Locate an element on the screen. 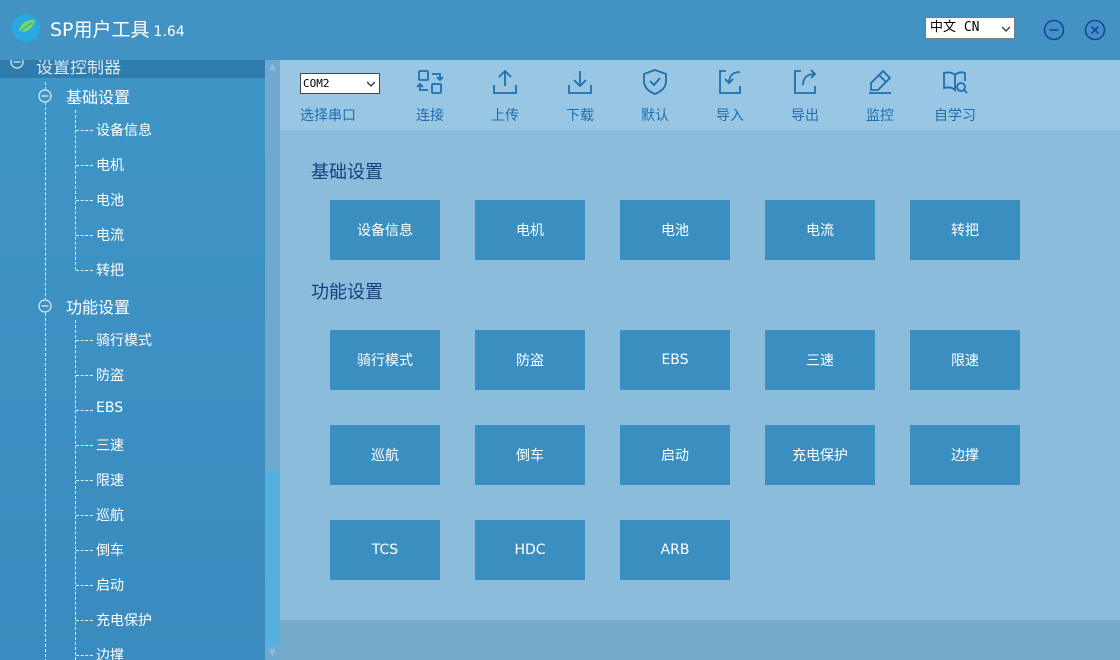 The width and height of the screenshot is (1120, 660). tool-label: 上传 is located at coordinates (505, 116).